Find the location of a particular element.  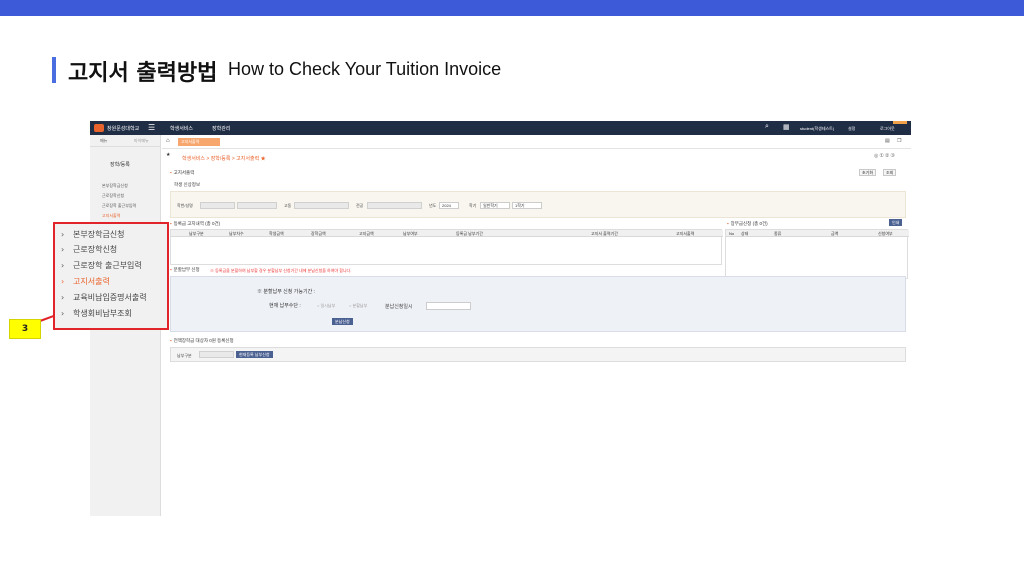

pin-icon: ★ is located at coordinates (168, 155).